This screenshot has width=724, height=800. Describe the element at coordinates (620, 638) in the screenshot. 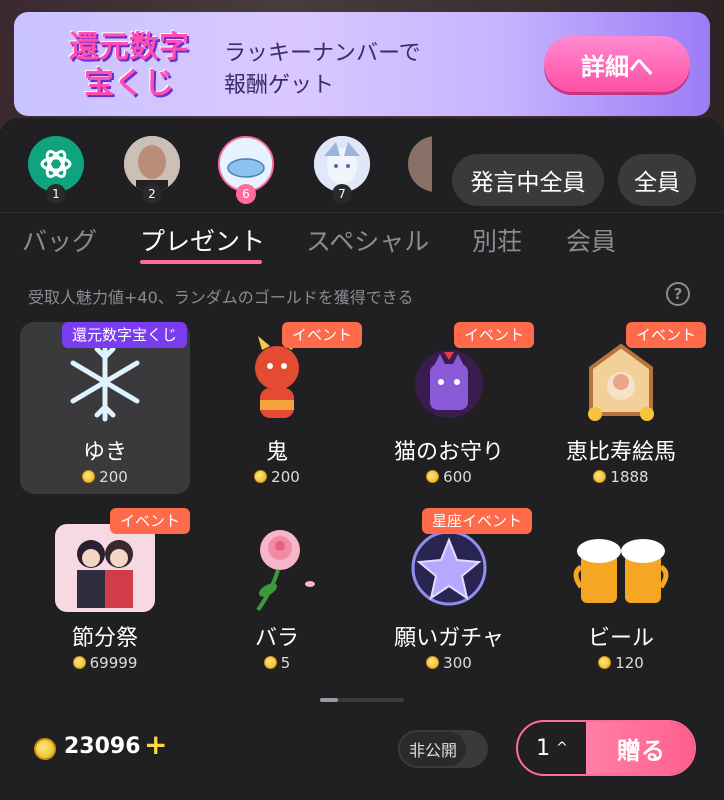

I see `gift-name: ビール` at that location.